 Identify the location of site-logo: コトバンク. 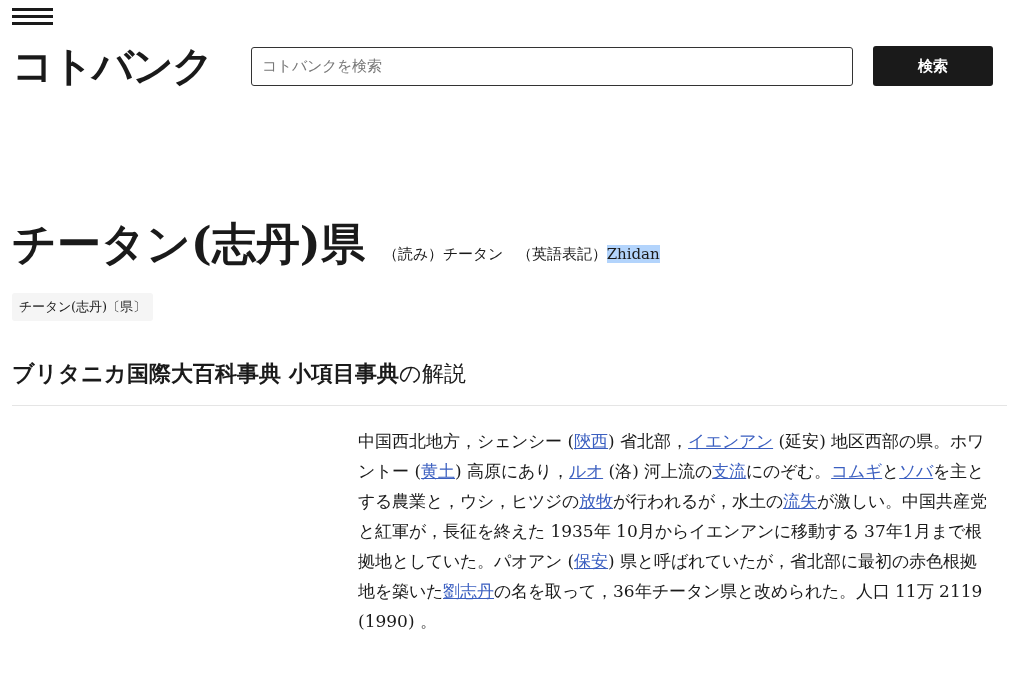
(131, 66).